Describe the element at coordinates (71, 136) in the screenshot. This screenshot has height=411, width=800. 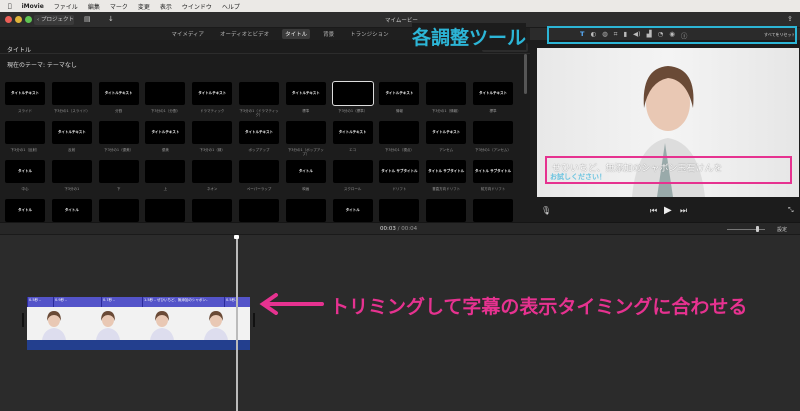
I see `title-tile: タイトルテキスト 反射` at that location.